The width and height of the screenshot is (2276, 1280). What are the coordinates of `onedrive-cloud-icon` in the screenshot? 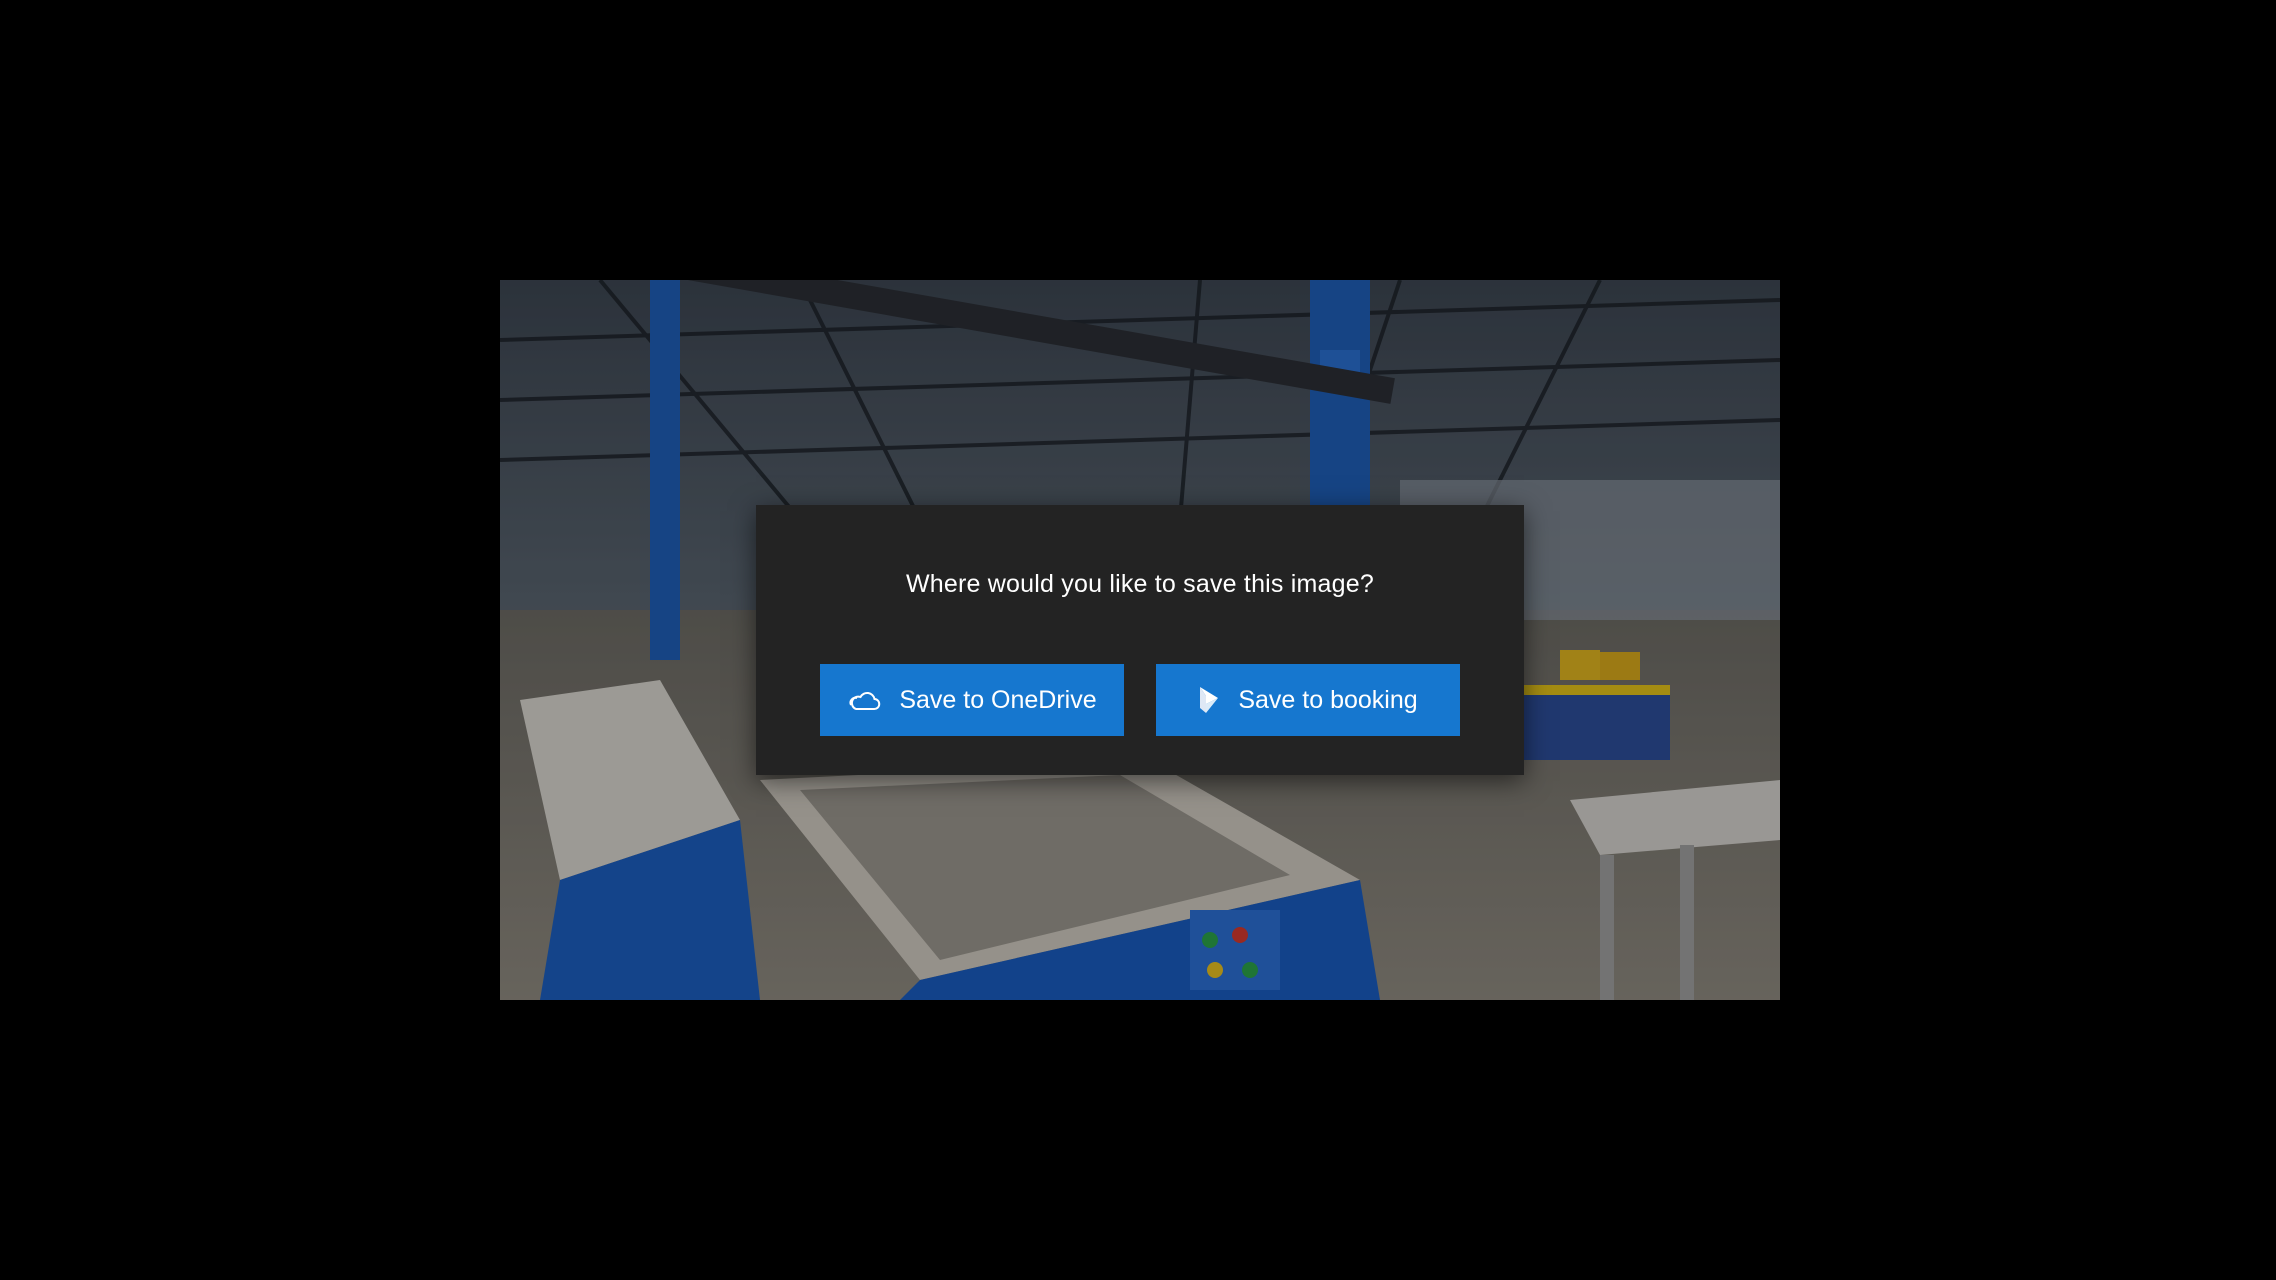 It's located at (864, 700).